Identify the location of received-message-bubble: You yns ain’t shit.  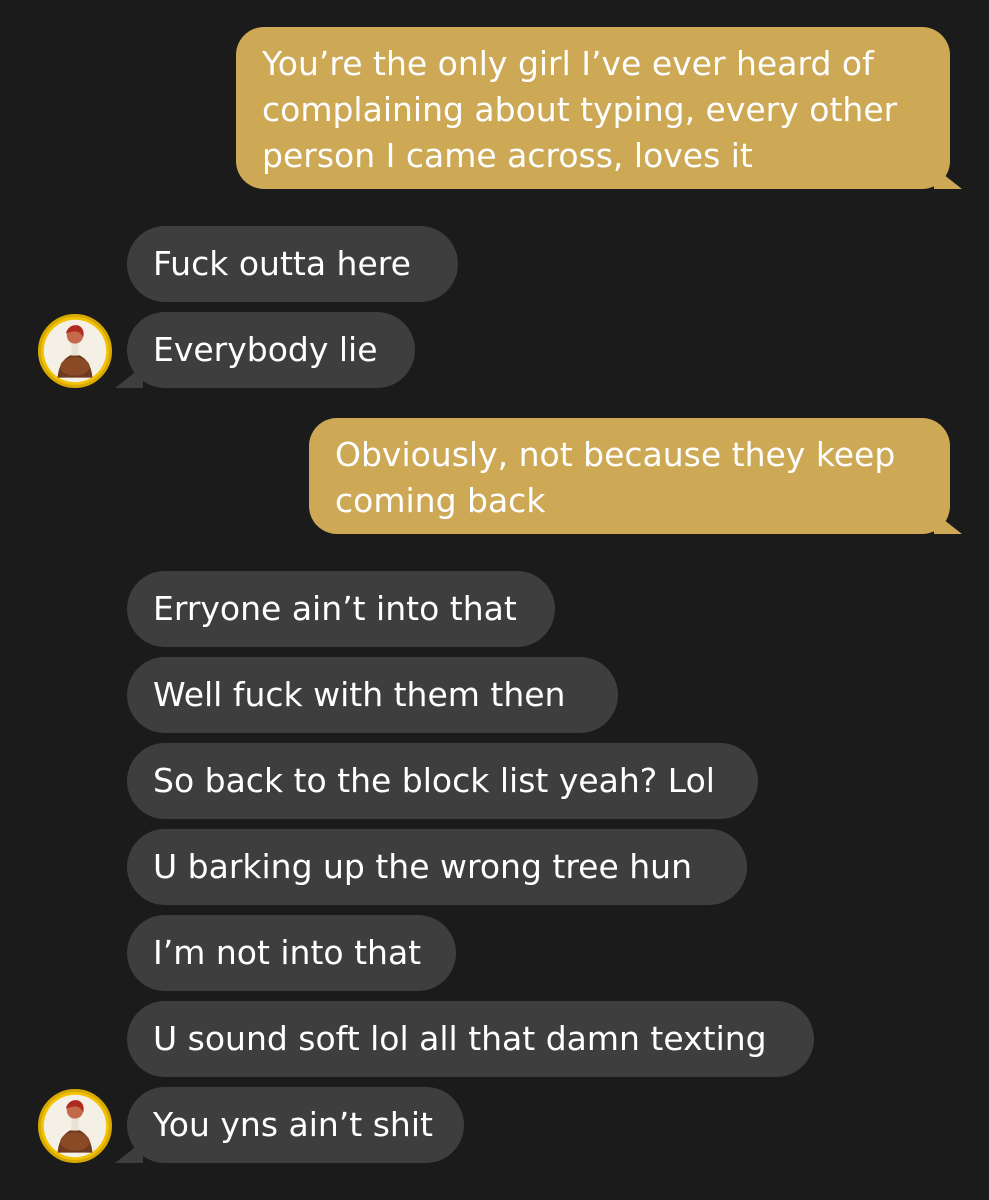
(289, 1125).